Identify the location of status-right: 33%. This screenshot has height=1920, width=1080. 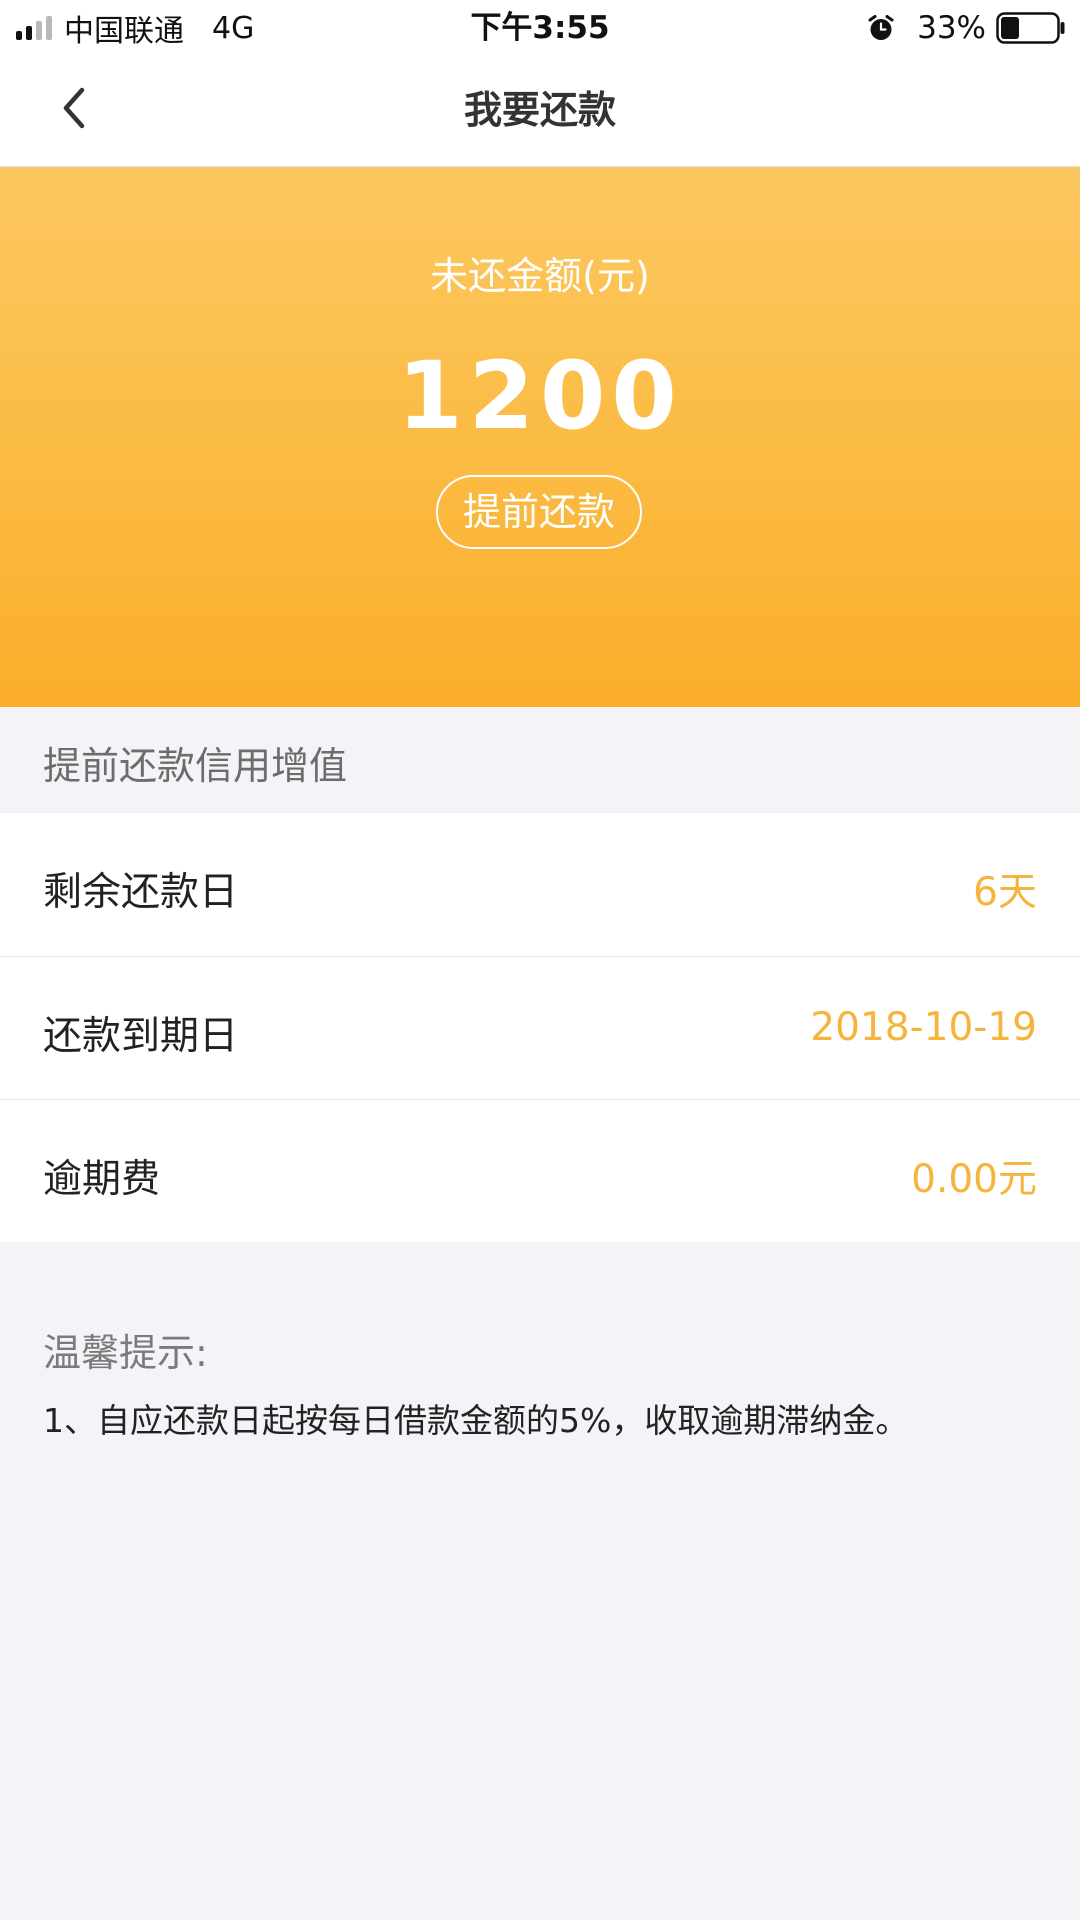
(966, 28).